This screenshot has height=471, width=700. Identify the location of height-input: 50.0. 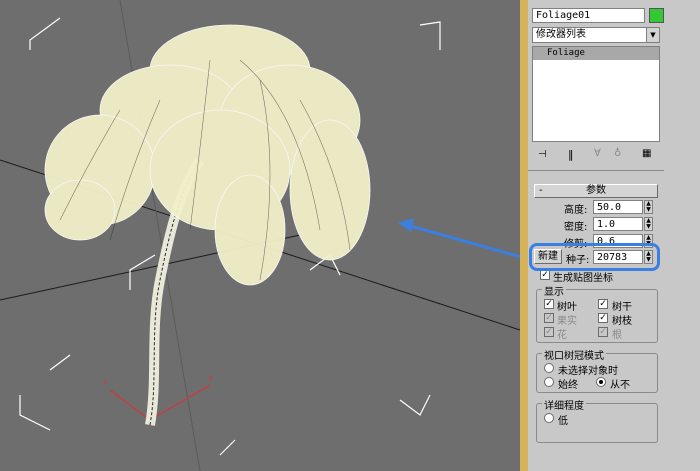
(618, 207).